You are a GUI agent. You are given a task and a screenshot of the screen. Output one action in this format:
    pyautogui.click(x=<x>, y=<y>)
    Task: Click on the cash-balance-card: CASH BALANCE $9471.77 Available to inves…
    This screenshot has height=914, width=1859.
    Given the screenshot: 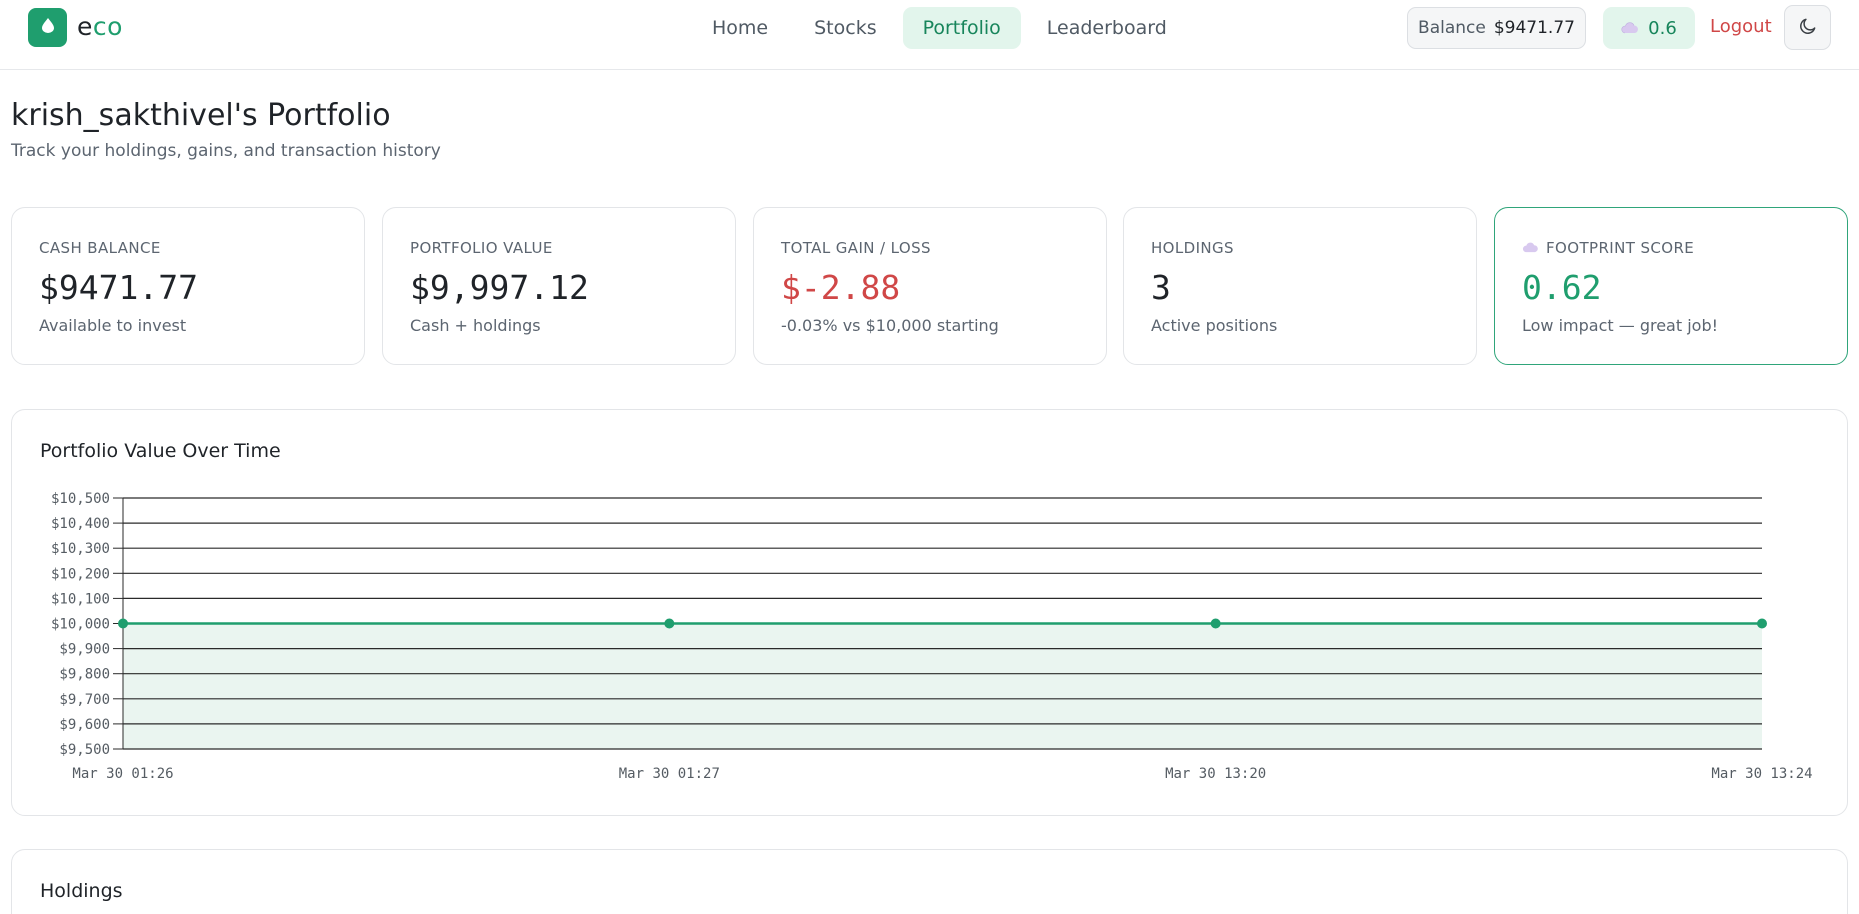 What is the action you would take?
    pyautogui.click(x=188, y=286)
    